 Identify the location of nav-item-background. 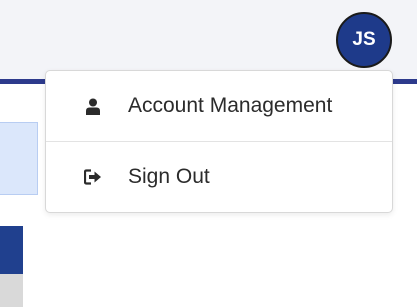
(11, 290).